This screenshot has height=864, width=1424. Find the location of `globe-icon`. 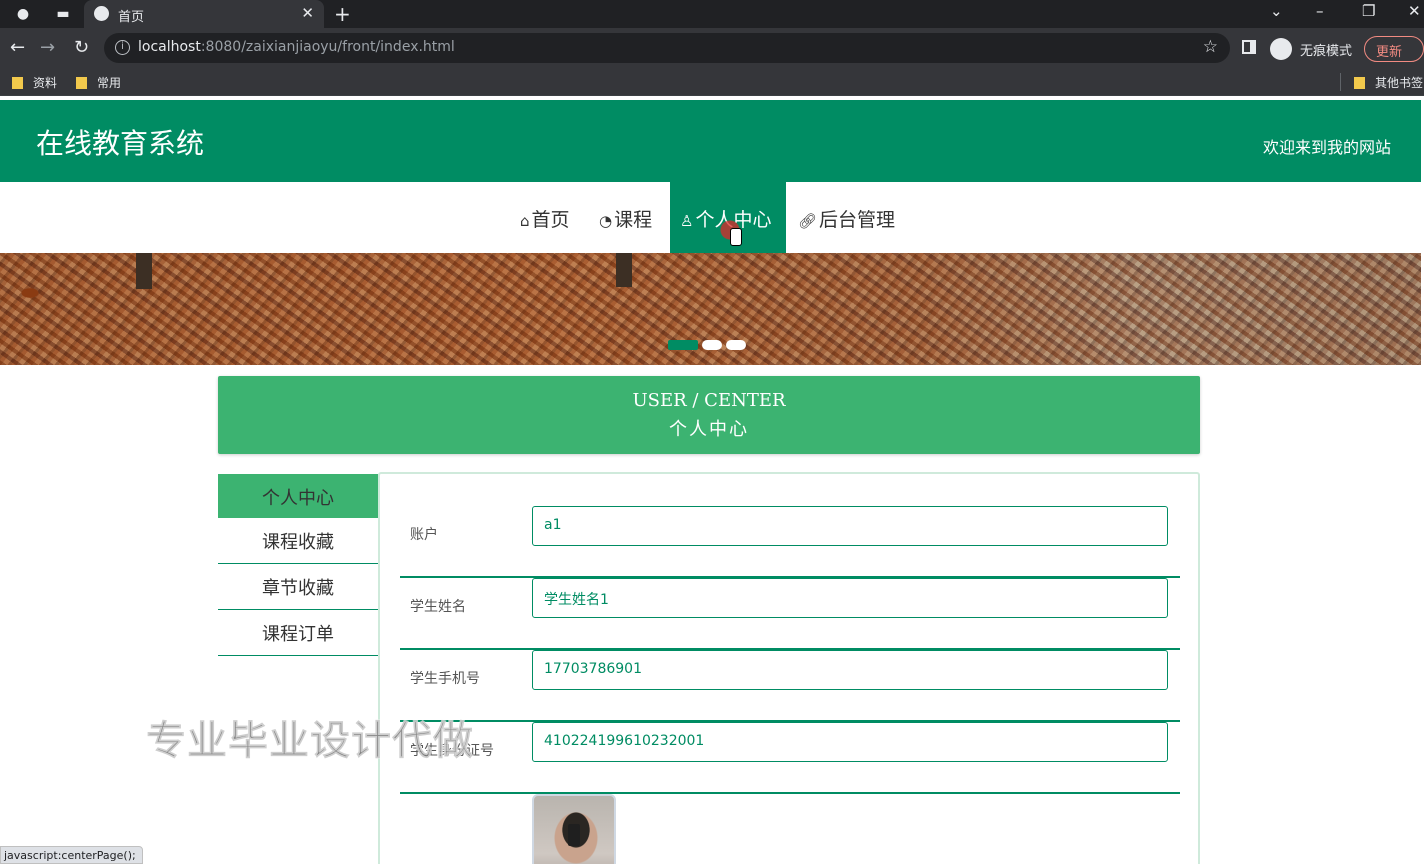

globe-icon is located at coordinates (101, 13).